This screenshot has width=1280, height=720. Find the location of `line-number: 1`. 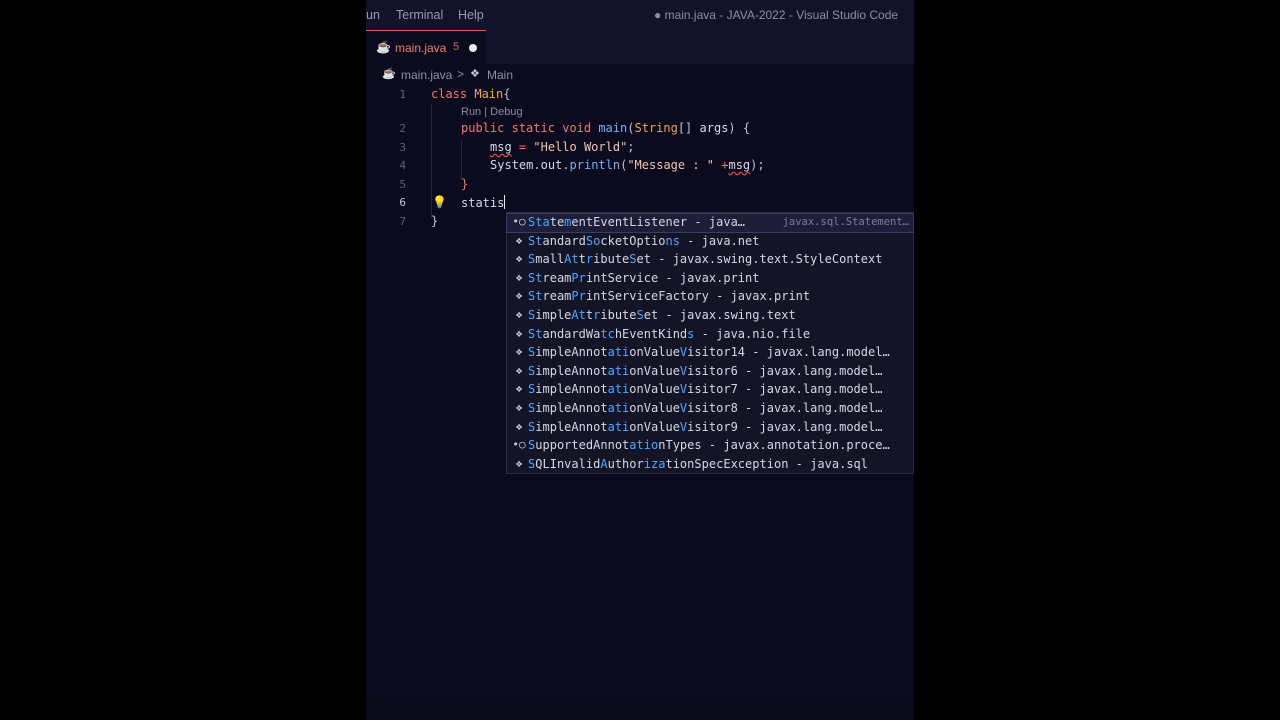

line-number: 1 is located at coordinates (402, 94).